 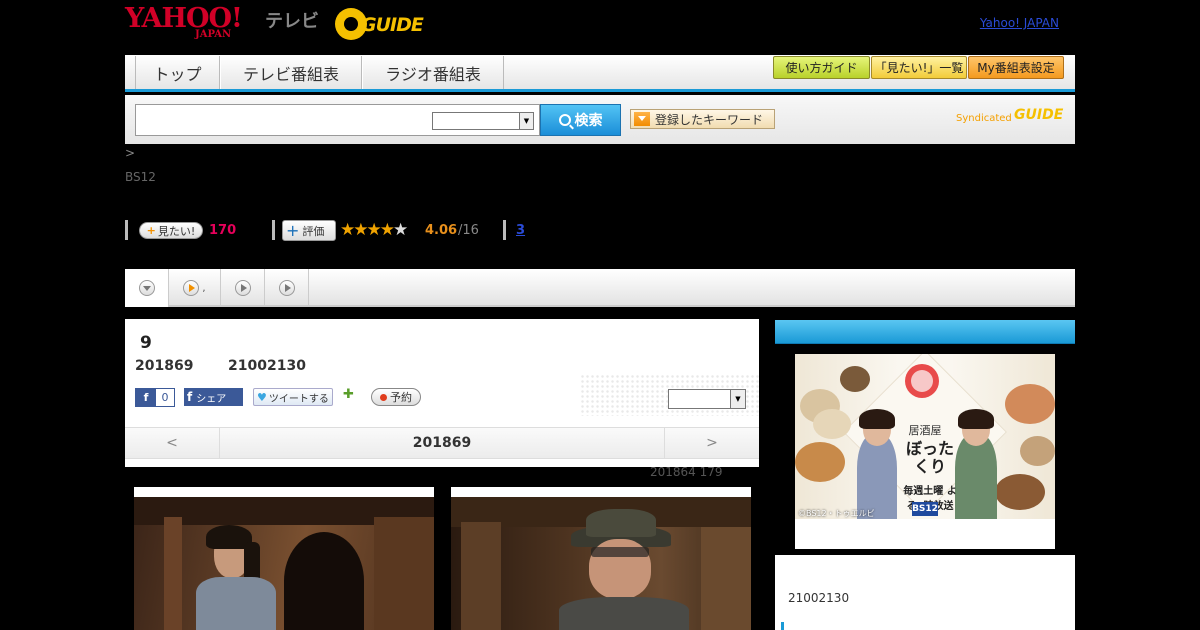 I want to click on syndicated-g-text: GUIDE, so click(x=1039, y=115).